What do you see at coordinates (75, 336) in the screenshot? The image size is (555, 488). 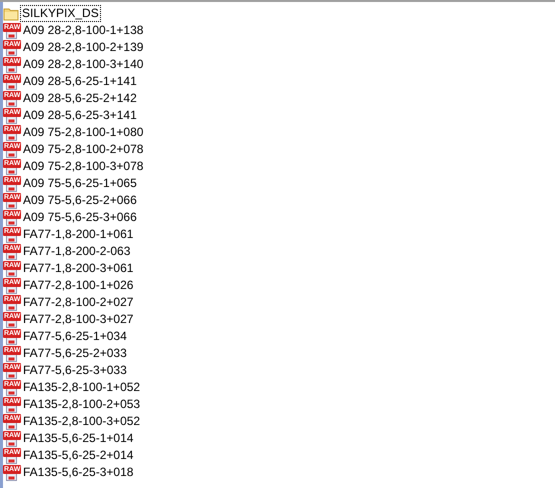 I see `file-name: FA77-5,6-25-1+034` at bounding box center [75, 336].